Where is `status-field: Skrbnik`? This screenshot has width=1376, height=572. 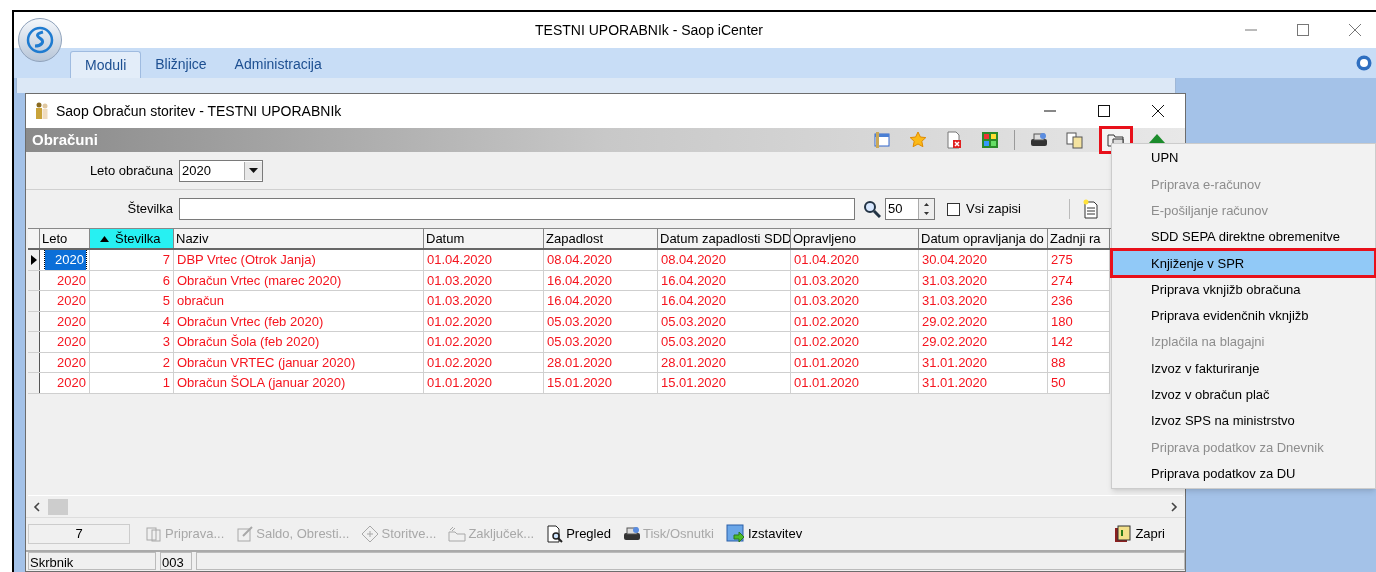 status-field: Skrbnik is located at coordinates (92, 561).